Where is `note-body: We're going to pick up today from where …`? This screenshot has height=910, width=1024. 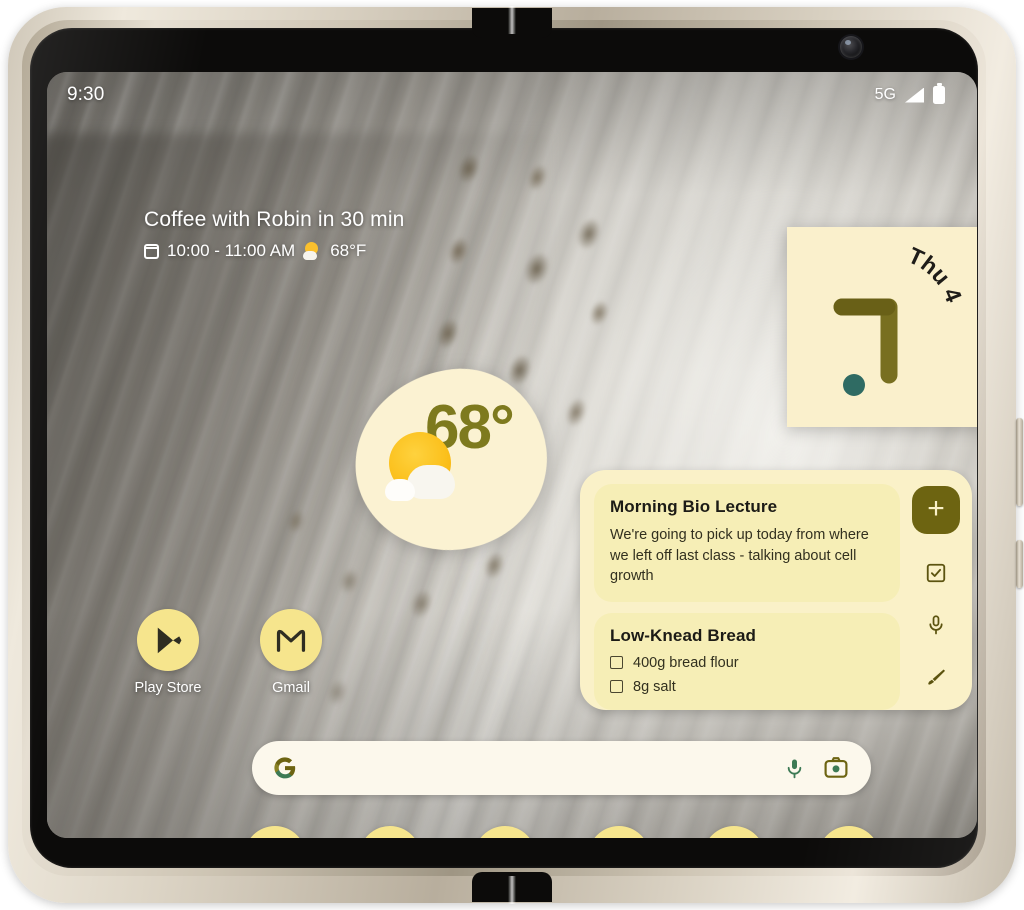 note-body: We're going to pick up today from where … is located at coordinates (739, 556).